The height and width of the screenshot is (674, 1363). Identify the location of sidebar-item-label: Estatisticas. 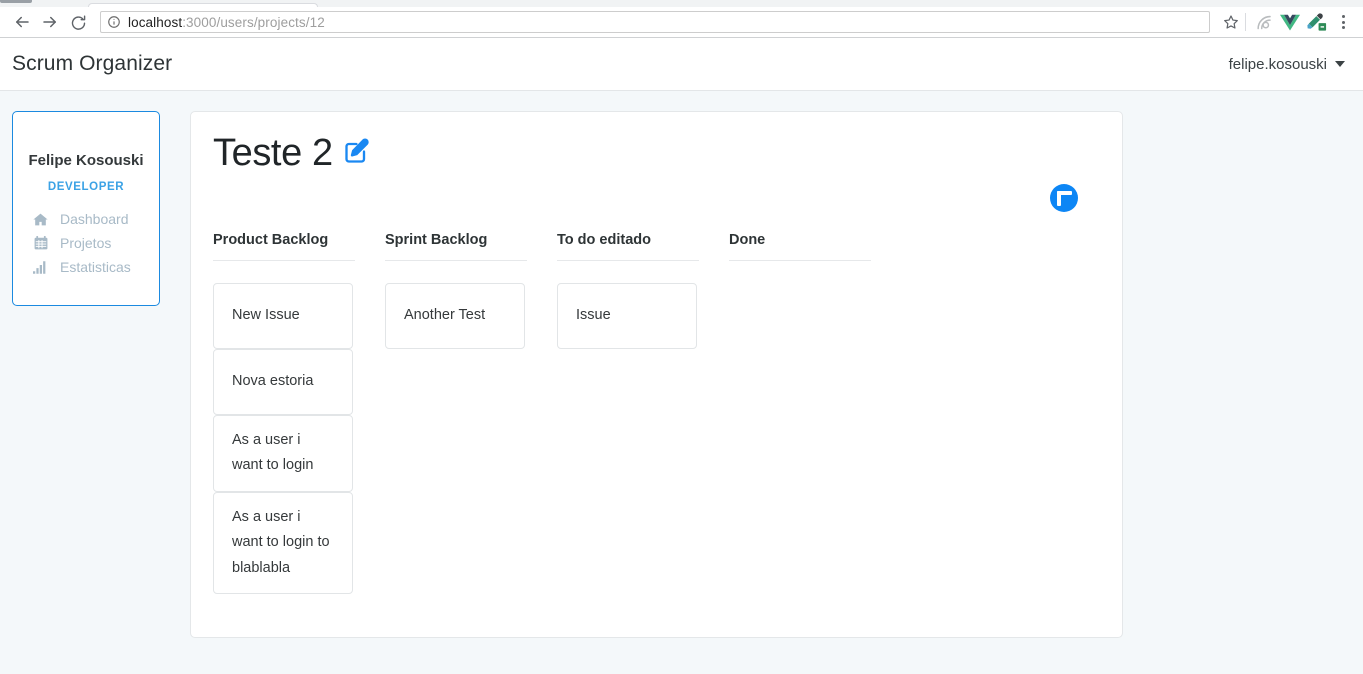
(95, 267).